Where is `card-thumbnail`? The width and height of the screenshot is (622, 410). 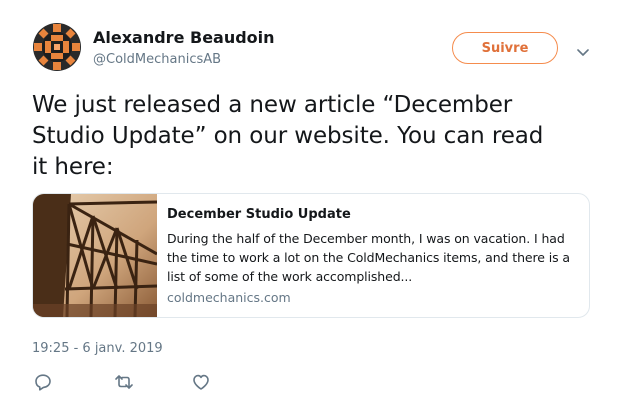
card-thumbnail is located at coordinates (95, 255).